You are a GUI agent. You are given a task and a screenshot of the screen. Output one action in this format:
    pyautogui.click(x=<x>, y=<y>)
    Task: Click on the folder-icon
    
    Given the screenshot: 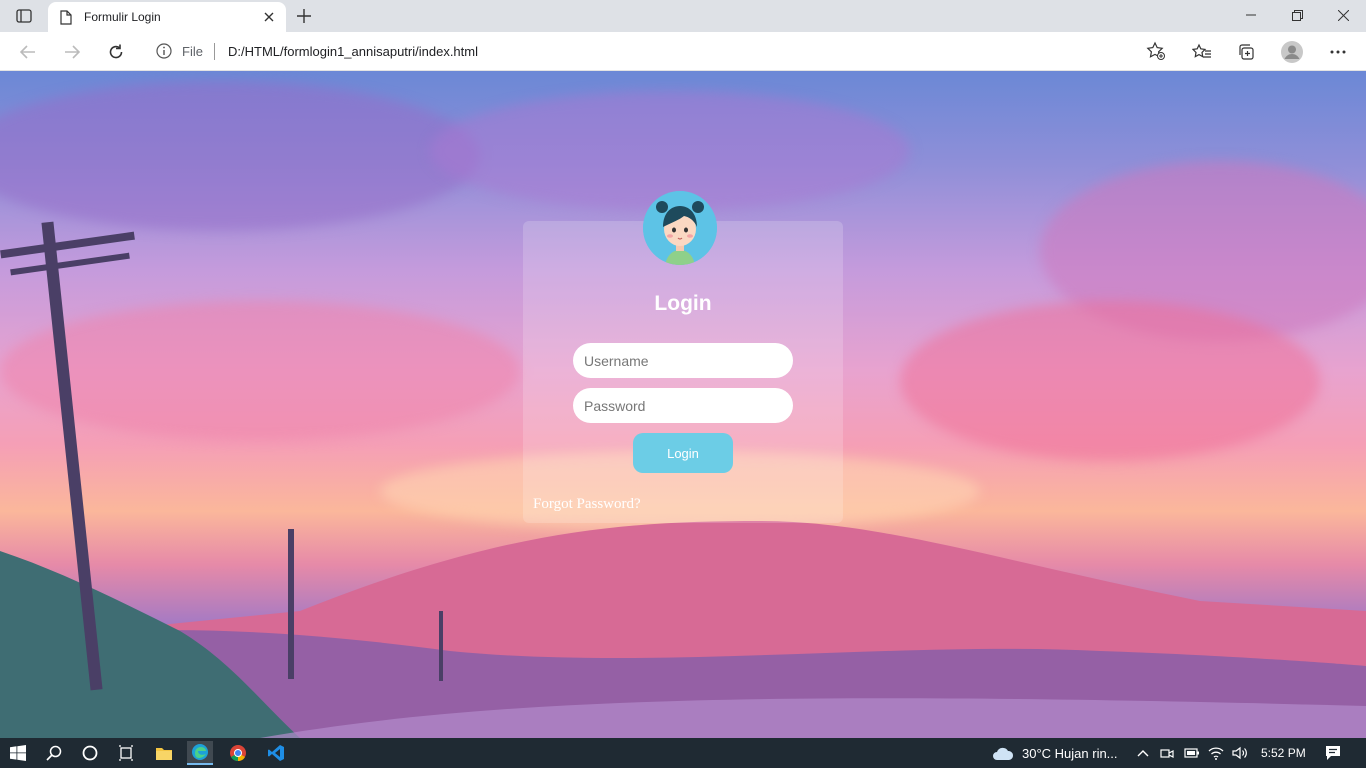 What is the action you would take?
    pyautogui.click(x=164, y=754)
    